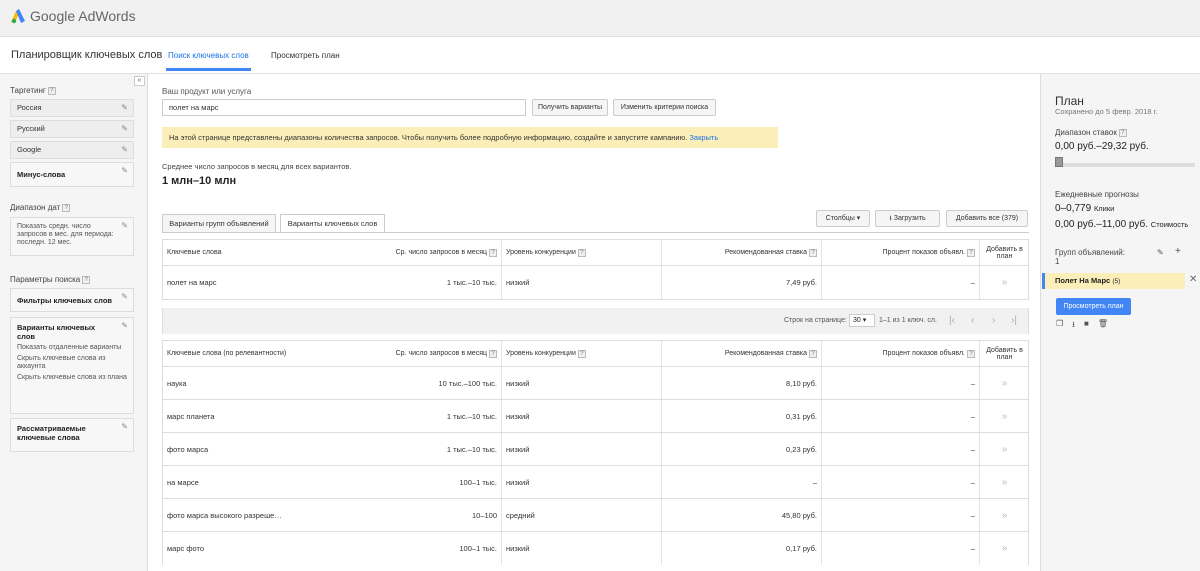 The image size is (1200, 571). What do you see at coordinates (1093, 306) in the screenshot?
I see `view-plan-button: Просмотреть план` at bounding box center [1093, 306].